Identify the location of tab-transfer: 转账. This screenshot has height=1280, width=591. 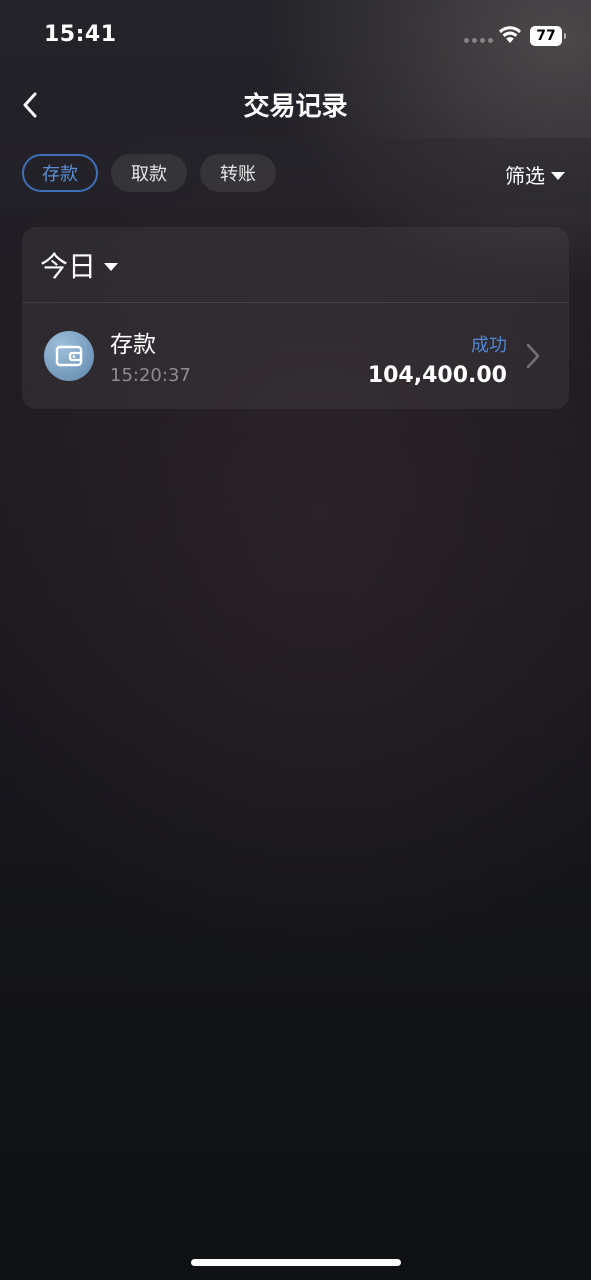
(238, 173).